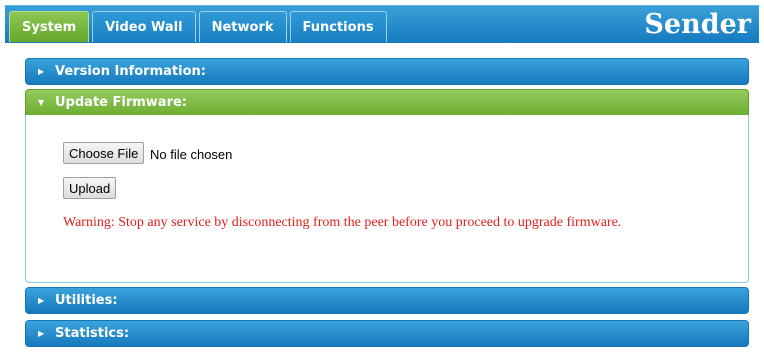 The image size is (764, 364). Describe the element at coordinates (387, 102) in the screenshot. I see `section-update-firmware-header: ▼ Update Firmware:` at that location.